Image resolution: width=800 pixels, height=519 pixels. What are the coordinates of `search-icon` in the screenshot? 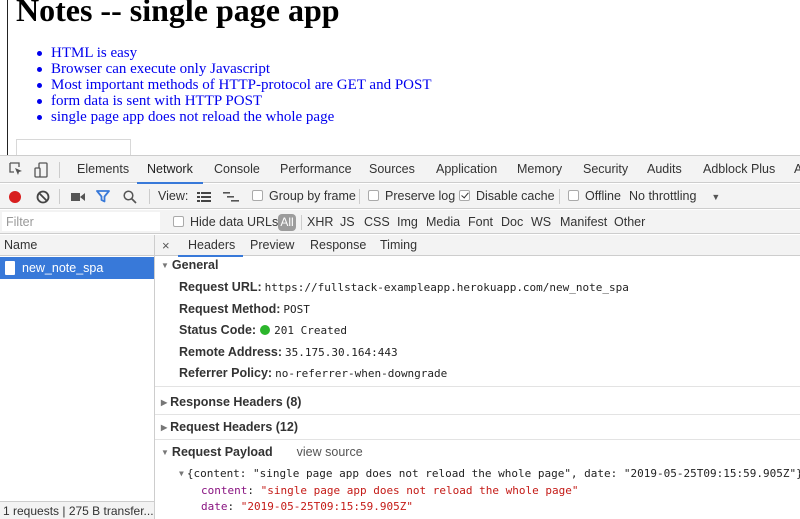 It's located at (130, 197).